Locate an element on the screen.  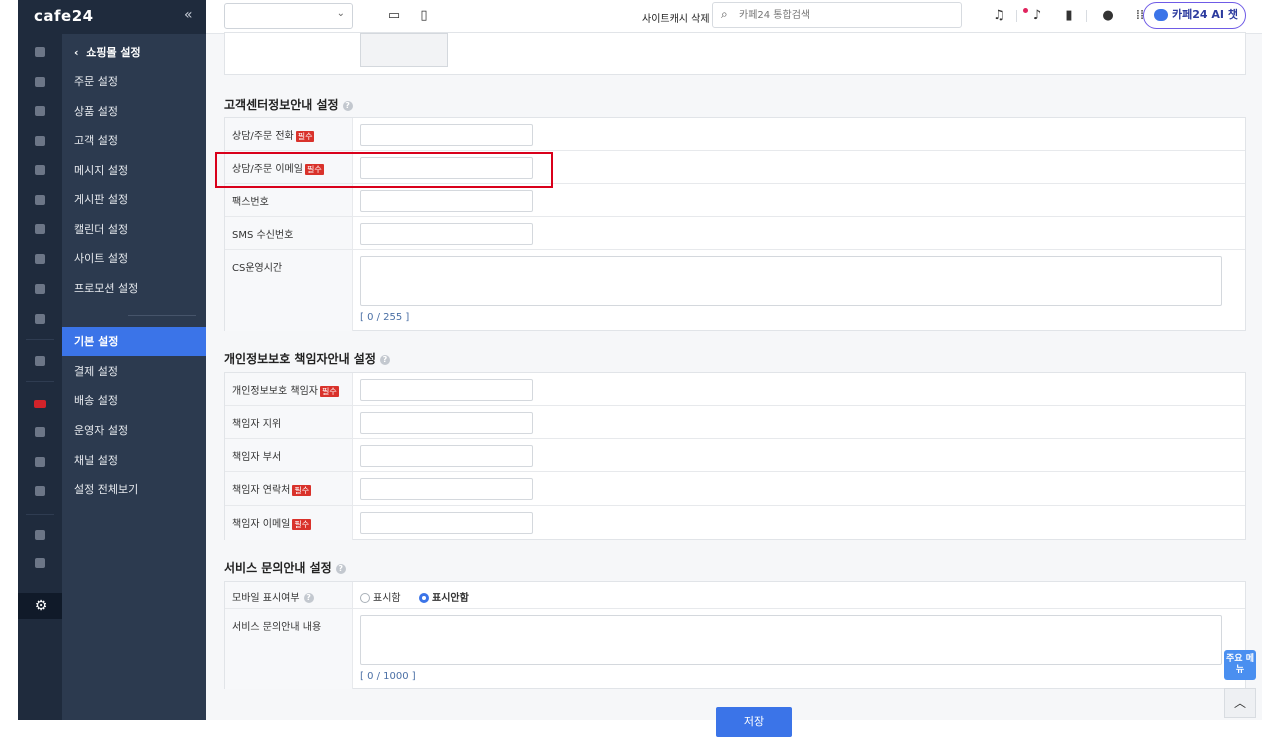
cs-sms-input is located at coordinates (446, 234).